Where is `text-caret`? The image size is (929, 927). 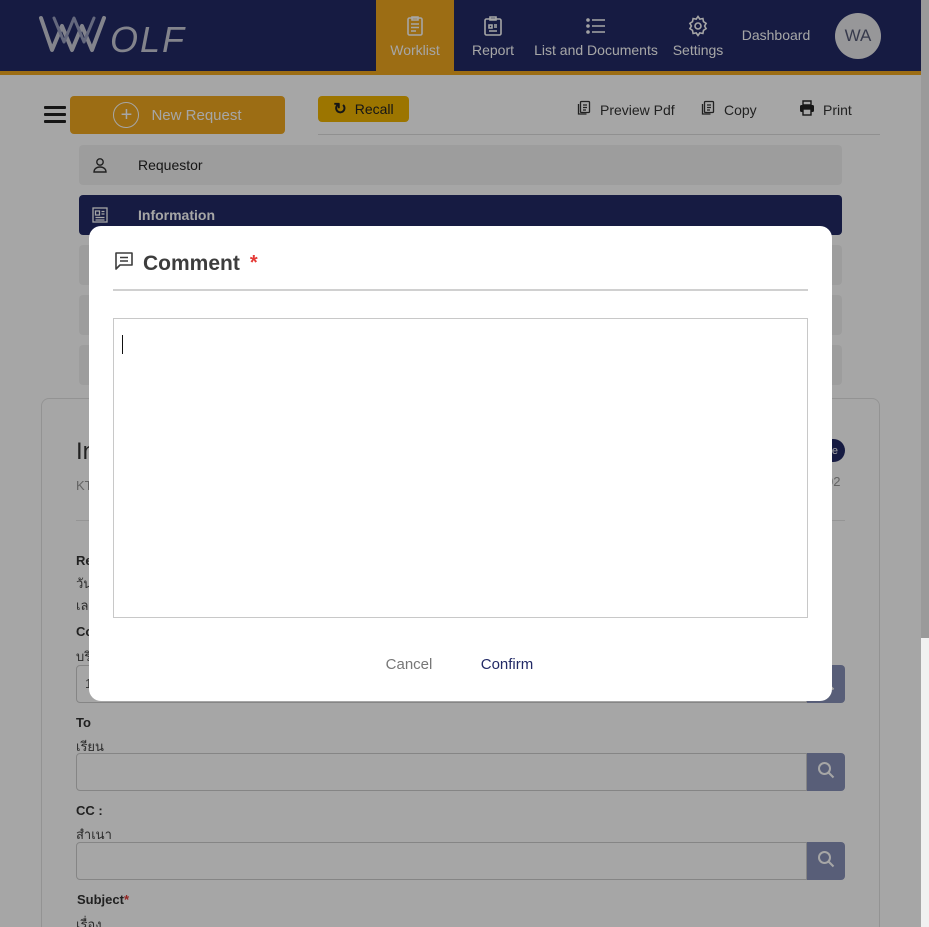 text-caret is located at coordinates (122, 344).